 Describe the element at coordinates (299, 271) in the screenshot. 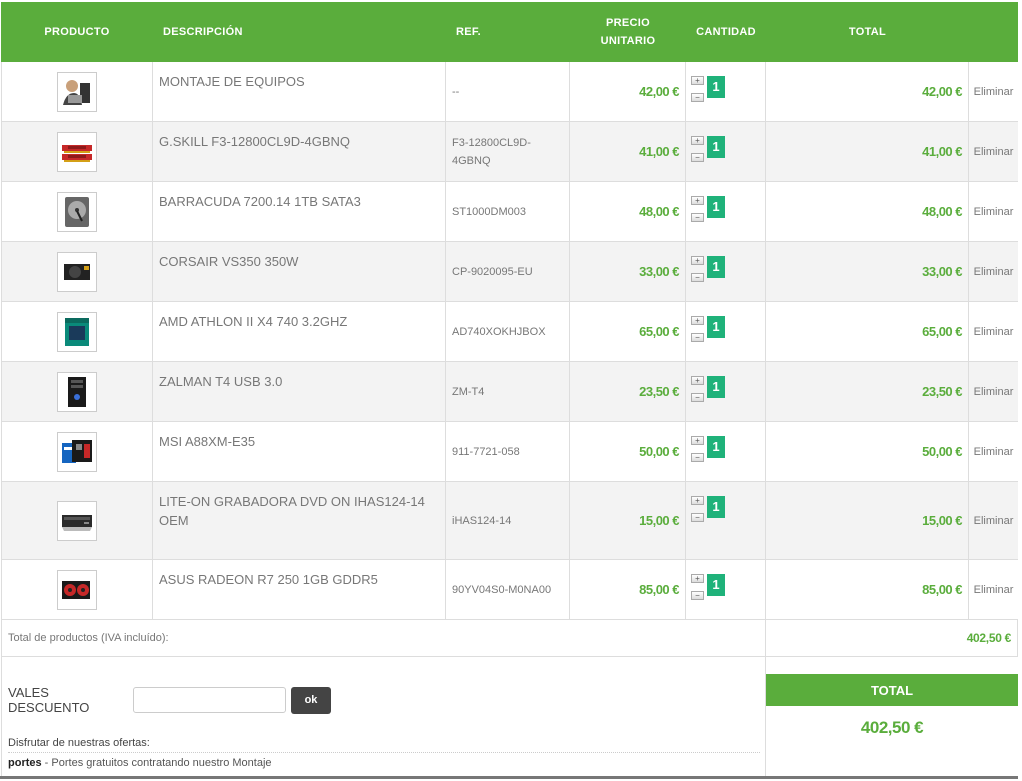

I see `product-description: CORSAIR VS350 350W` at that location.